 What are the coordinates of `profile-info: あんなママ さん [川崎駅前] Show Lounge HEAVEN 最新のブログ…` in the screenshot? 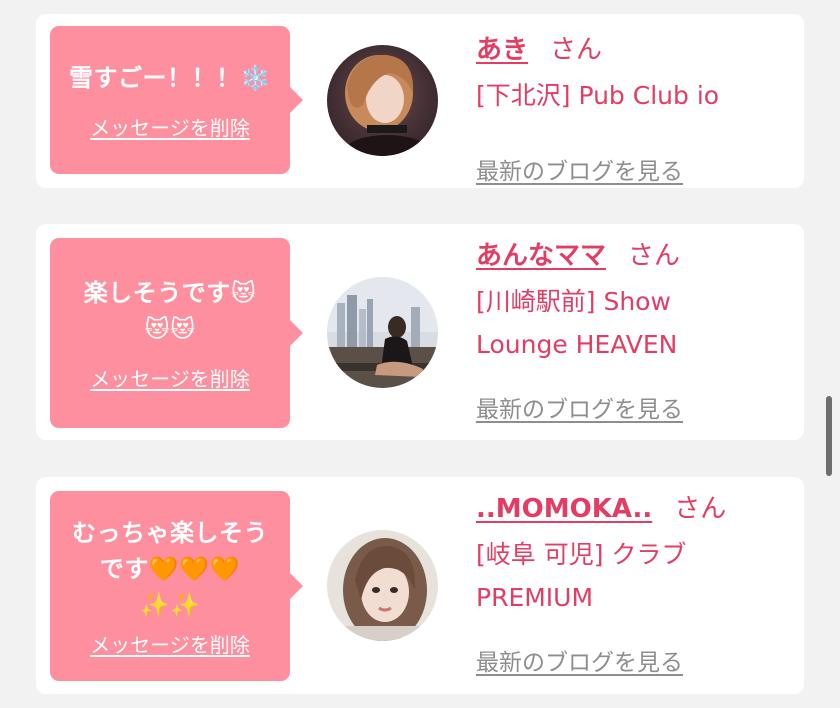 It's located at (636, 335).